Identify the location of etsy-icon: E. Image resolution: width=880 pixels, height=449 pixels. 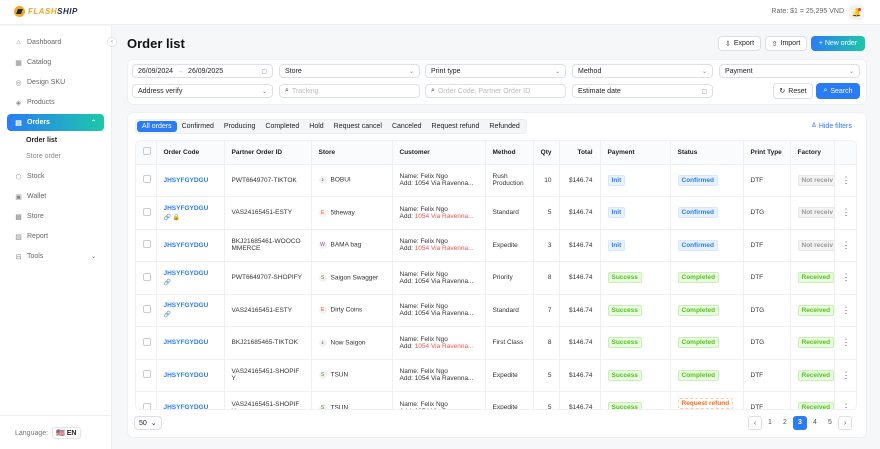
(322, 310).